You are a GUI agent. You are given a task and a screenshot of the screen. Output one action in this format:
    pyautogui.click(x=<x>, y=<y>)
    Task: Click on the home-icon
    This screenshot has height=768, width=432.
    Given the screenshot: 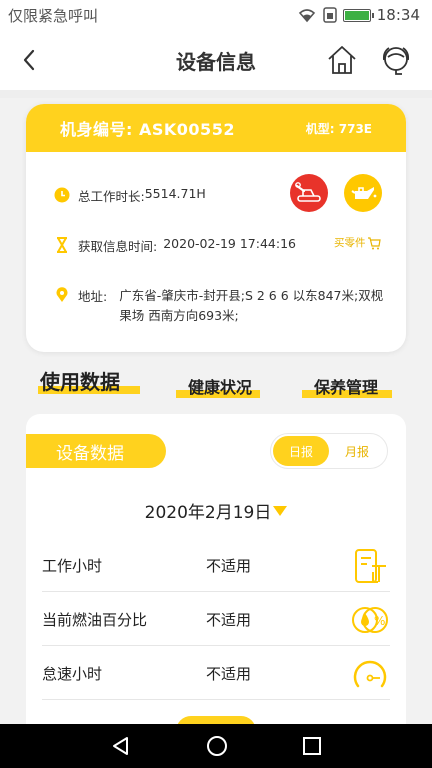 What is the action you would take?
    pyautogui.click(x=342, y=60)
    